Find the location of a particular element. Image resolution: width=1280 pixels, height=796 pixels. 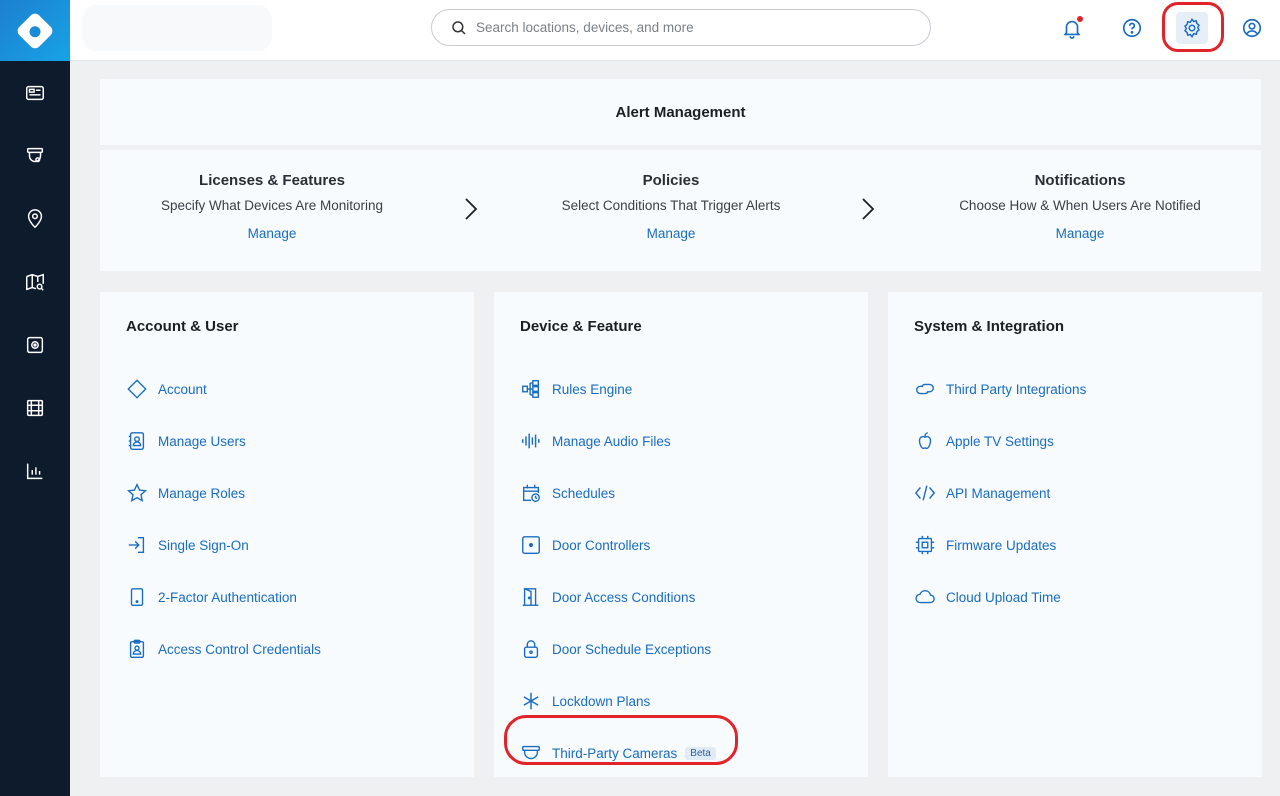

step-title: Policies is located at coordinates (671, 180).